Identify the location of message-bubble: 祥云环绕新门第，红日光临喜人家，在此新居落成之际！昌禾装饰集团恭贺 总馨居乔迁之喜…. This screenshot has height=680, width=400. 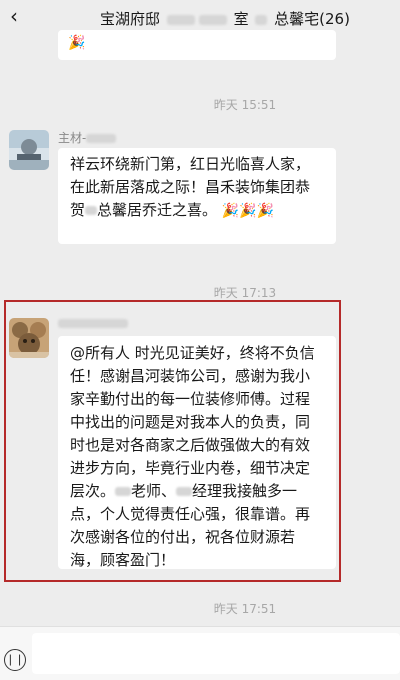
(197, 196).